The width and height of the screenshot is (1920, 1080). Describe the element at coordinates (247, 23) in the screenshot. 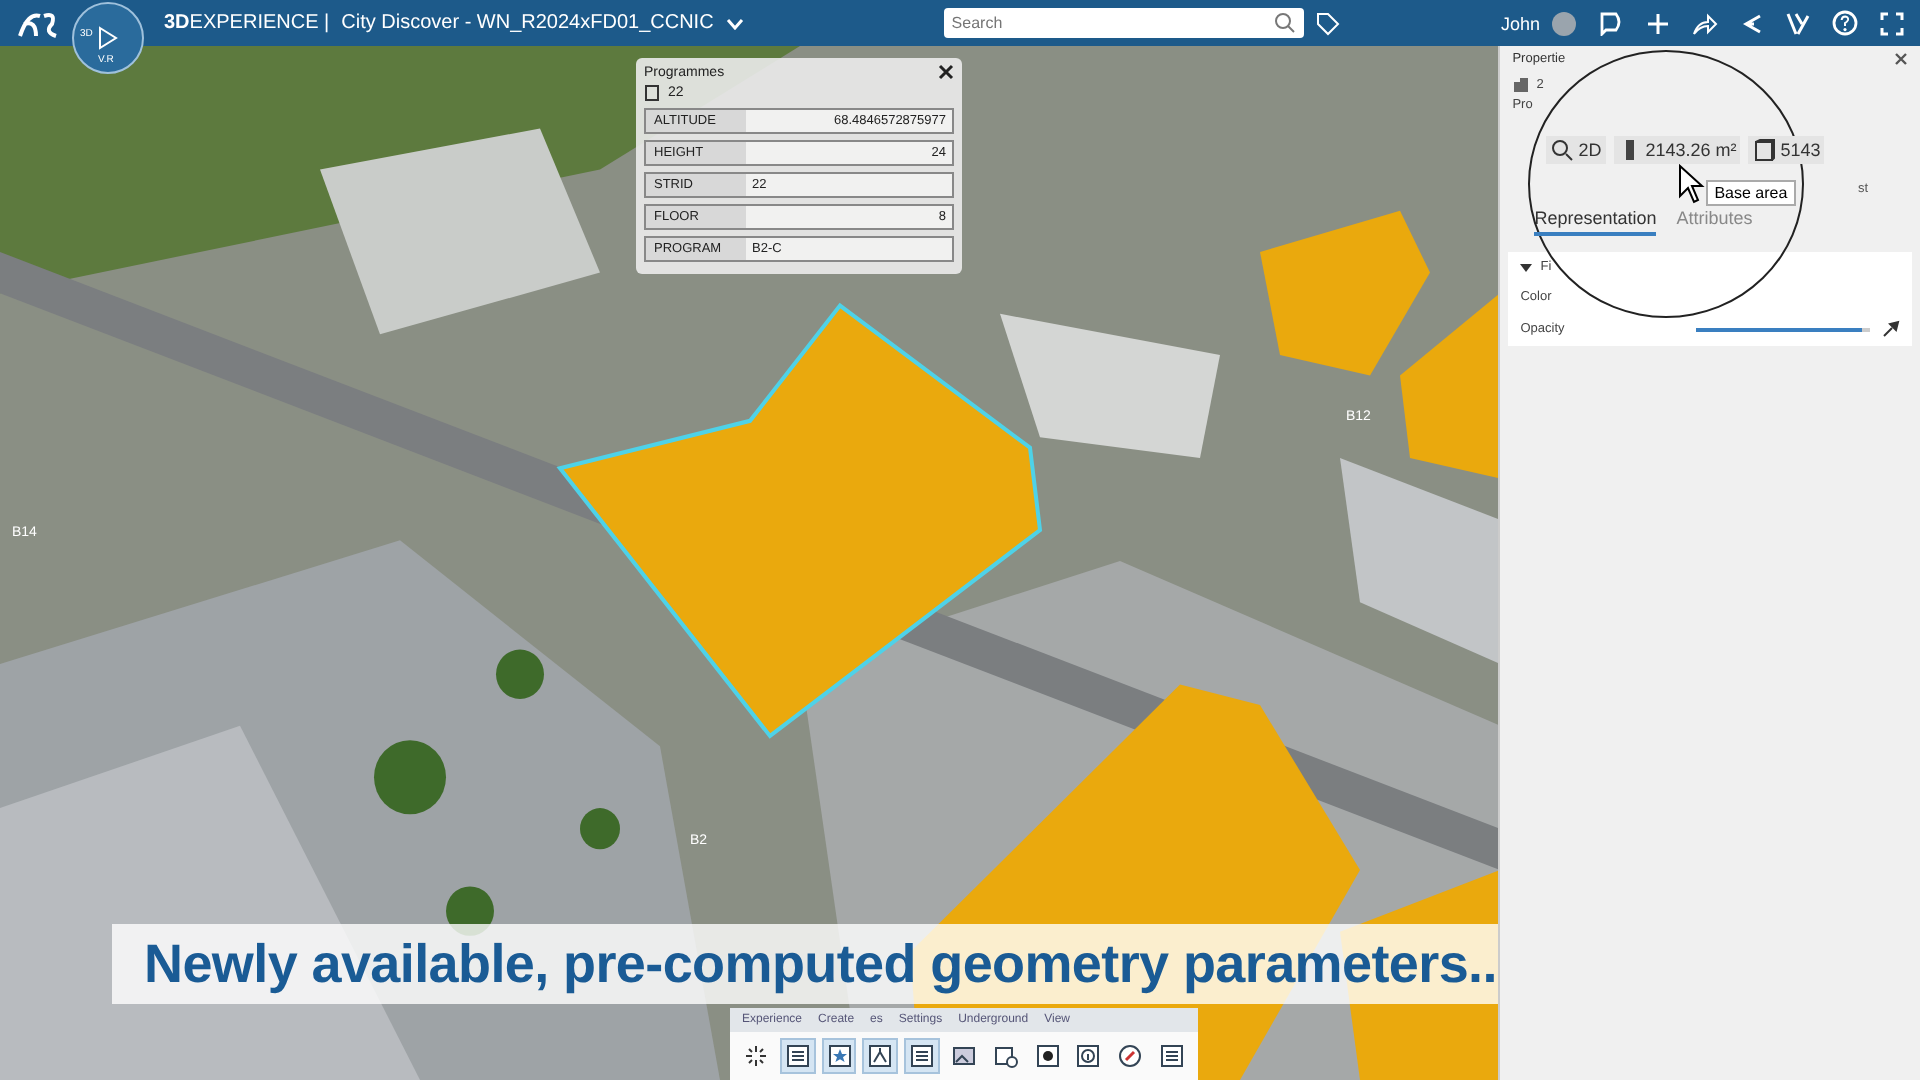

I see `brand-title: 3DEXPERIENCE |` at that location.